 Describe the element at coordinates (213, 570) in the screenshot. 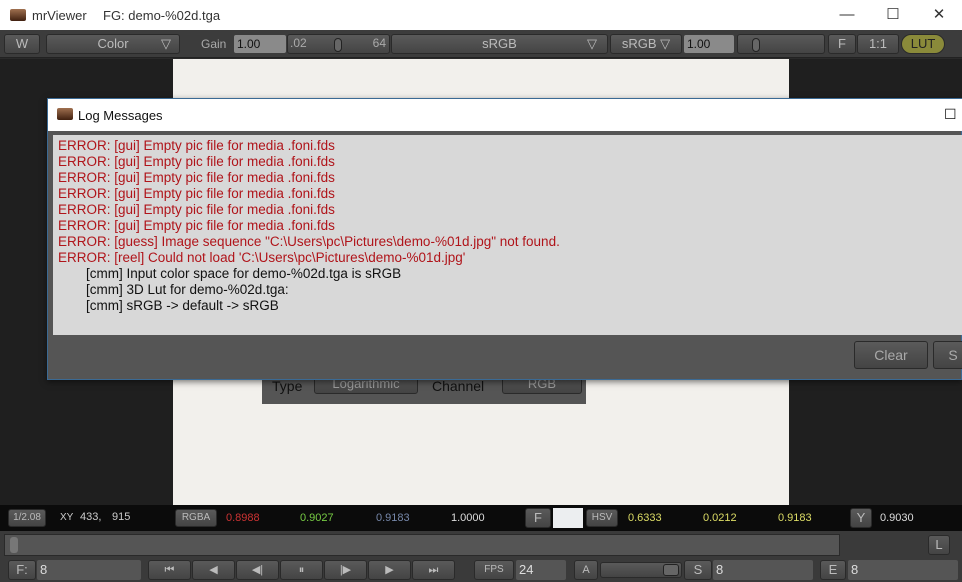

I see `step-back-button: ◀` at that location.